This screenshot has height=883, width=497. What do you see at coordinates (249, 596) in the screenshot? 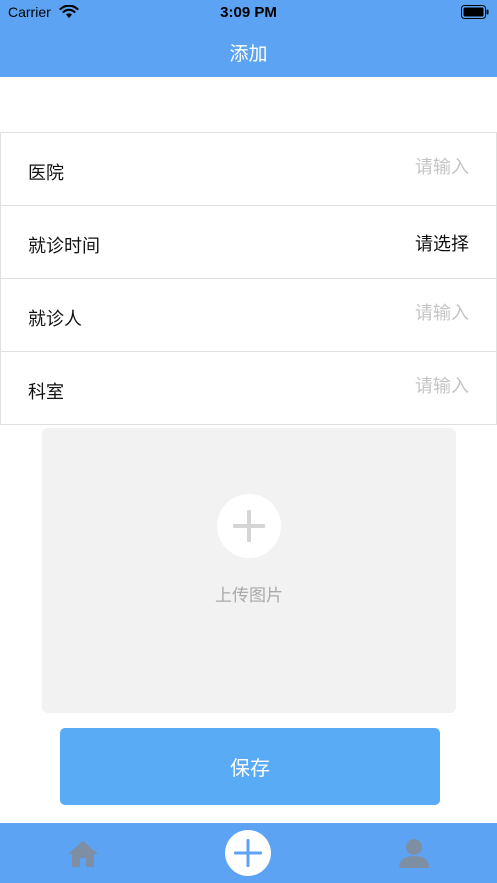
I see `upload-image-label: 上传图片` at bounding box center [249, 596].